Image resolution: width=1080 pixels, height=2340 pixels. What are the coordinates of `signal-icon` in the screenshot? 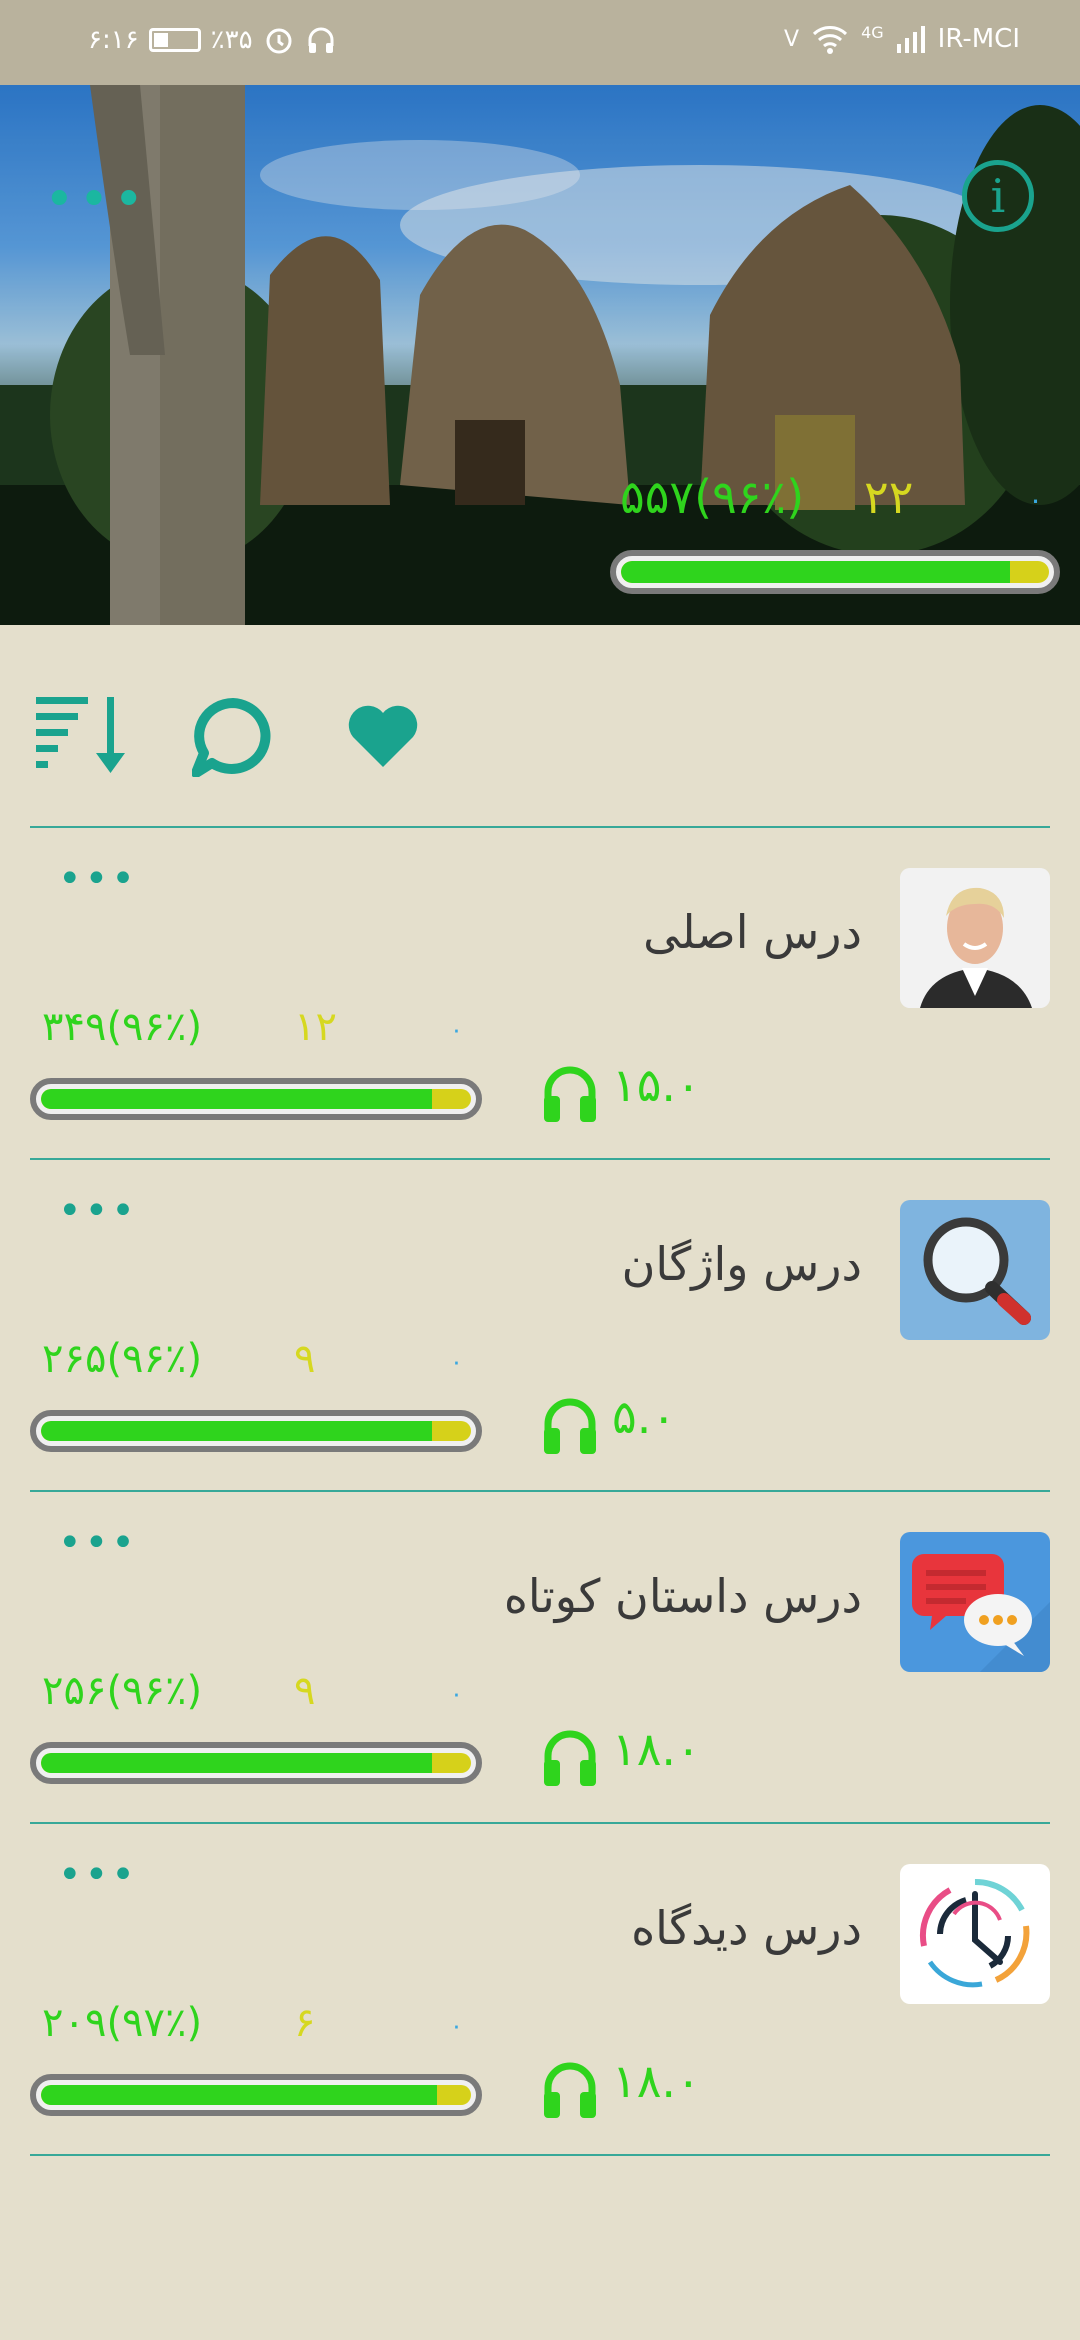 It's located at (910, 39).